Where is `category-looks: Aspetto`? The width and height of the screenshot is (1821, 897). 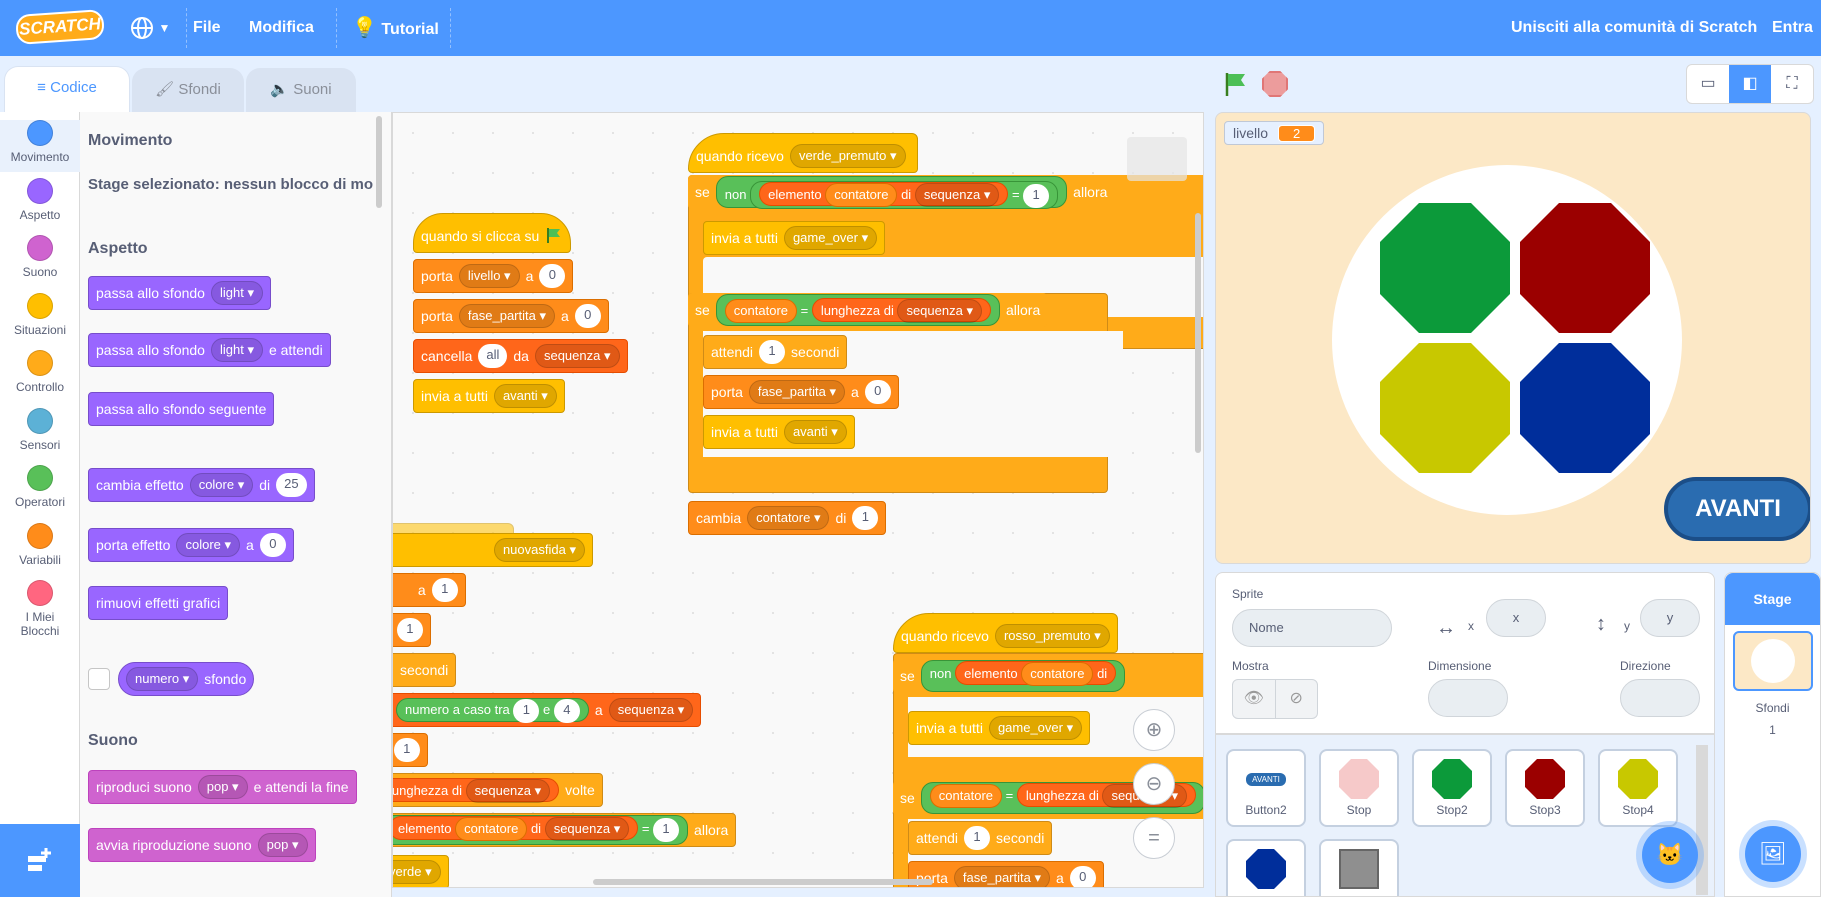 category-looks: Aspetto is located at coordinates (40, 200).